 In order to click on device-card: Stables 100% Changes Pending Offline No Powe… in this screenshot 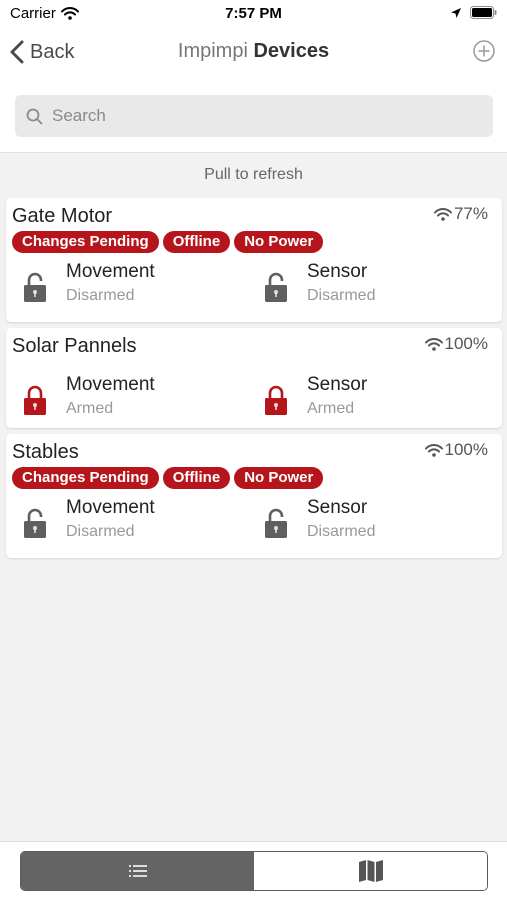, I will do `click(254, 496)`.